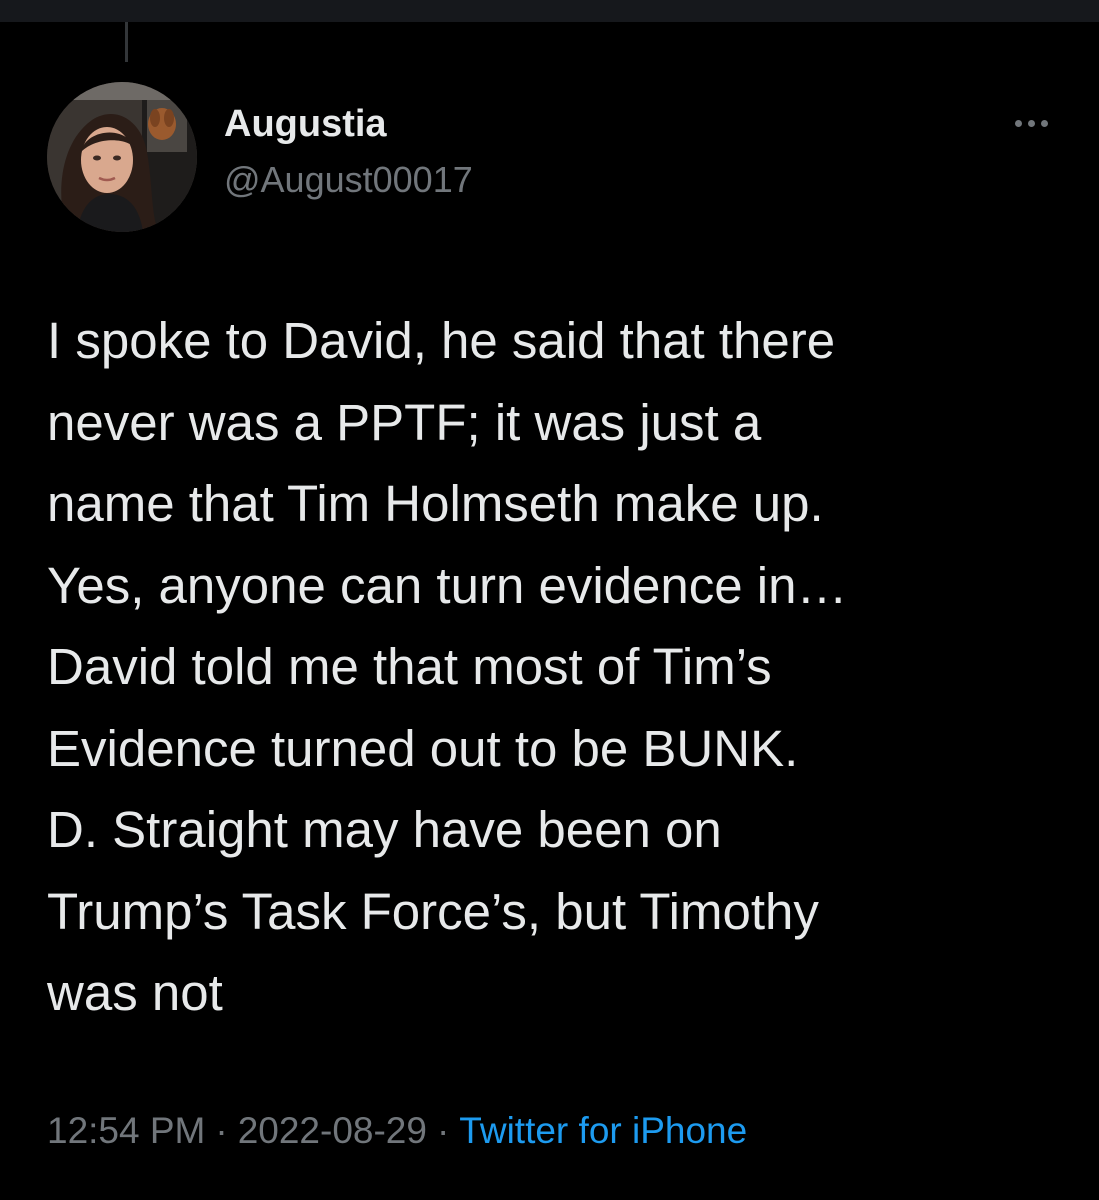  I want to click on tweet-text-line: I spoke to David, he said that there, so click(441, 340).